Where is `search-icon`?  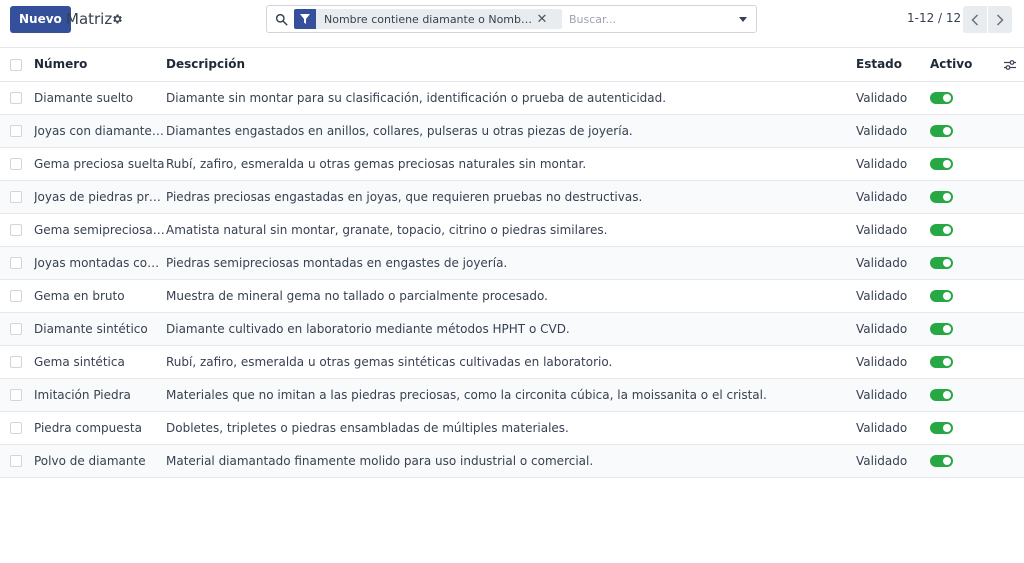 search-icon is located at coordinates (281, 19).